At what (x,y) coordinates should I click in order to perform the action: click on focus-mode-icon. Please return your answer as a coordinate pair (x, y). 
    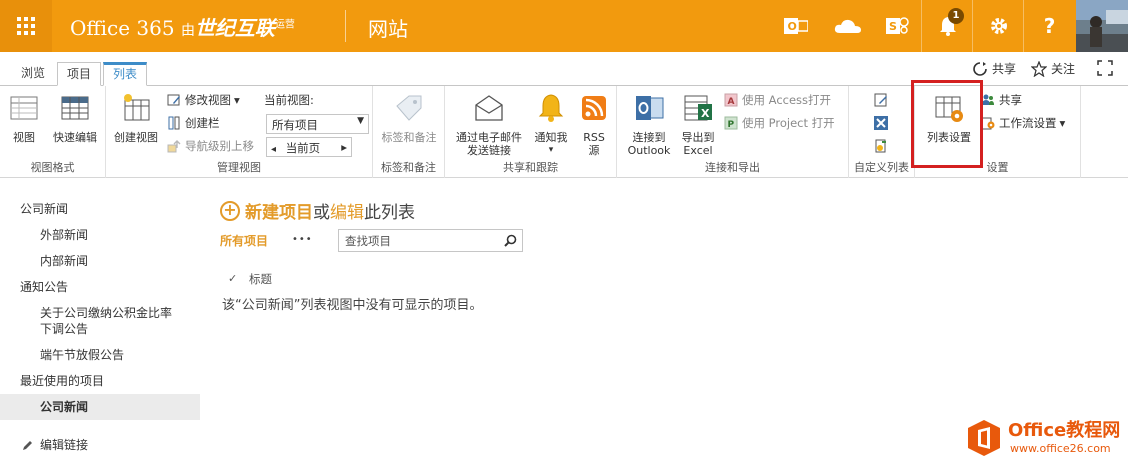
    Looking at the image, I should click on (1105, 68).